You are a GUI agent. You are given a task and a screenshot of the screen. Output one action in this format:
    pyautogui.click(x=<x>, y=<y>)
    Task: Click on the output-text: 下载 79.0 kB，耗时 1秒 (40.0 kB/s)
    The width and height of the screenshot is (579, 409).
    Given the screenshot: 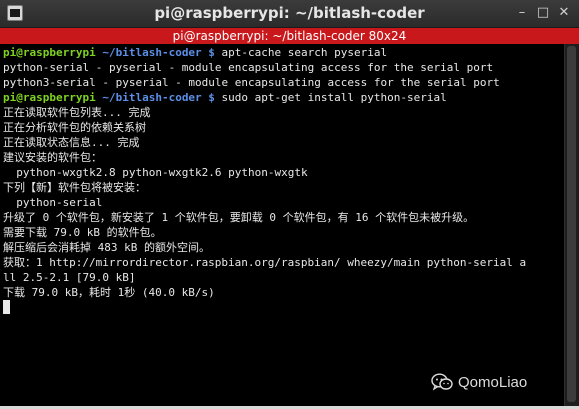 What is the action you would take?
    pyautogui.click(x=109, y=292)
    